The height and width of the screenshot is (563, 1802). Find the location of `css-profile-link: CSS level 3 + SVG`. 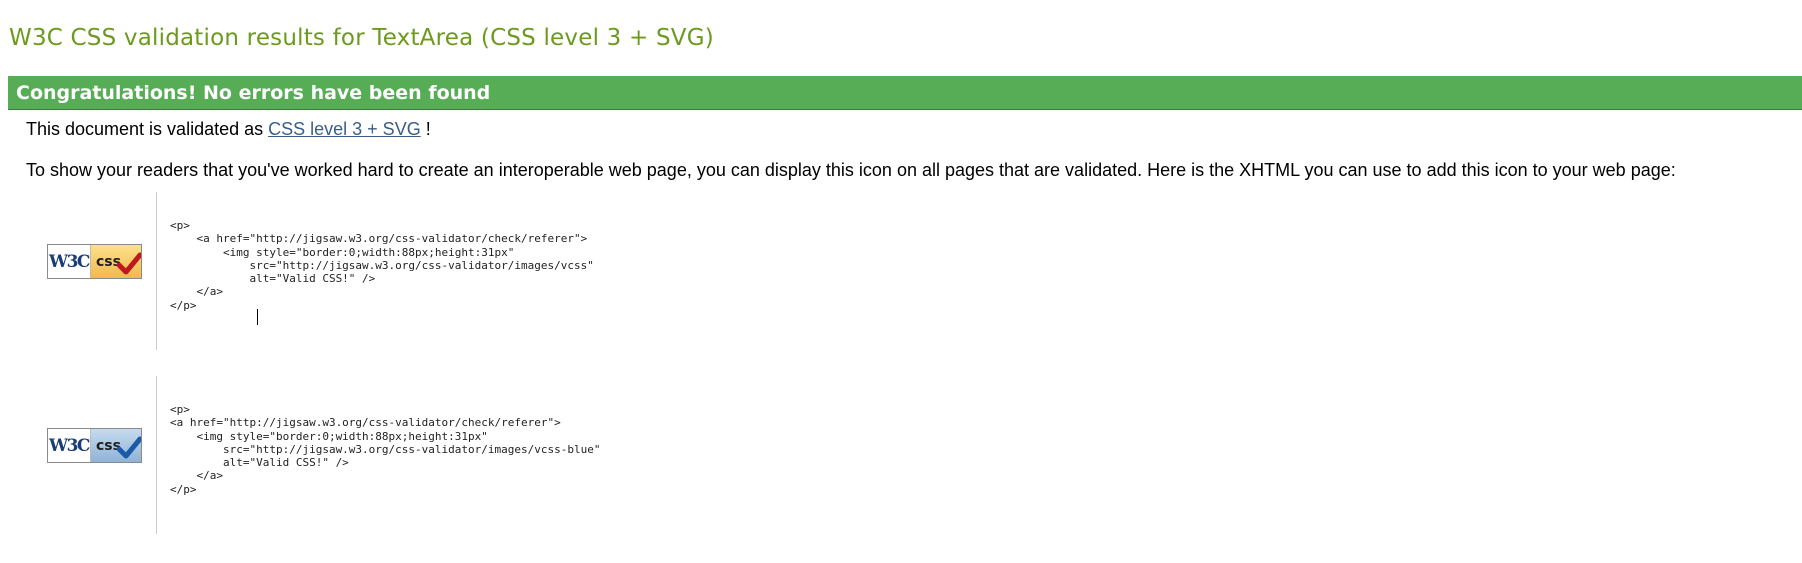

css-profile-link: CSS level 3 + SVG is located at coordinates (344, 129).